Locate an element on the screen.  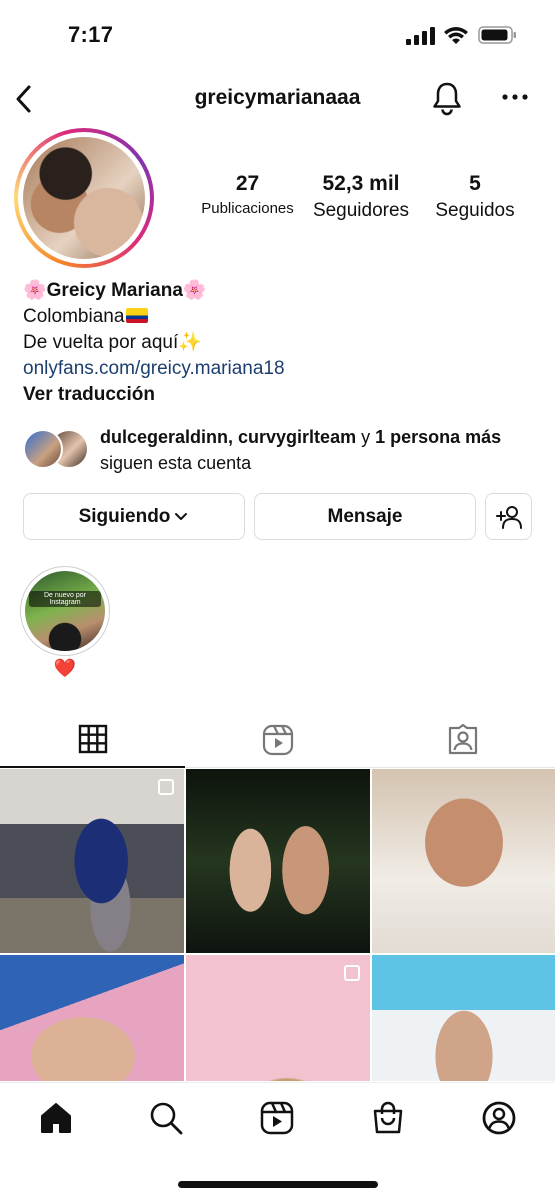
highlight-title: ❤️ is located at coordinates (65, 668).